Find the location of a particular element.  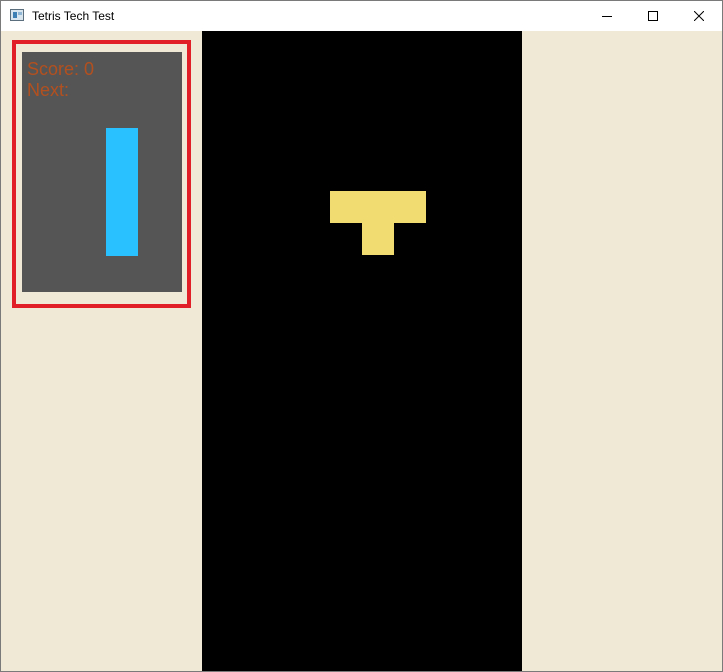

hud-info-box: Score: 0 Next: is located at coordinates (102, 172).